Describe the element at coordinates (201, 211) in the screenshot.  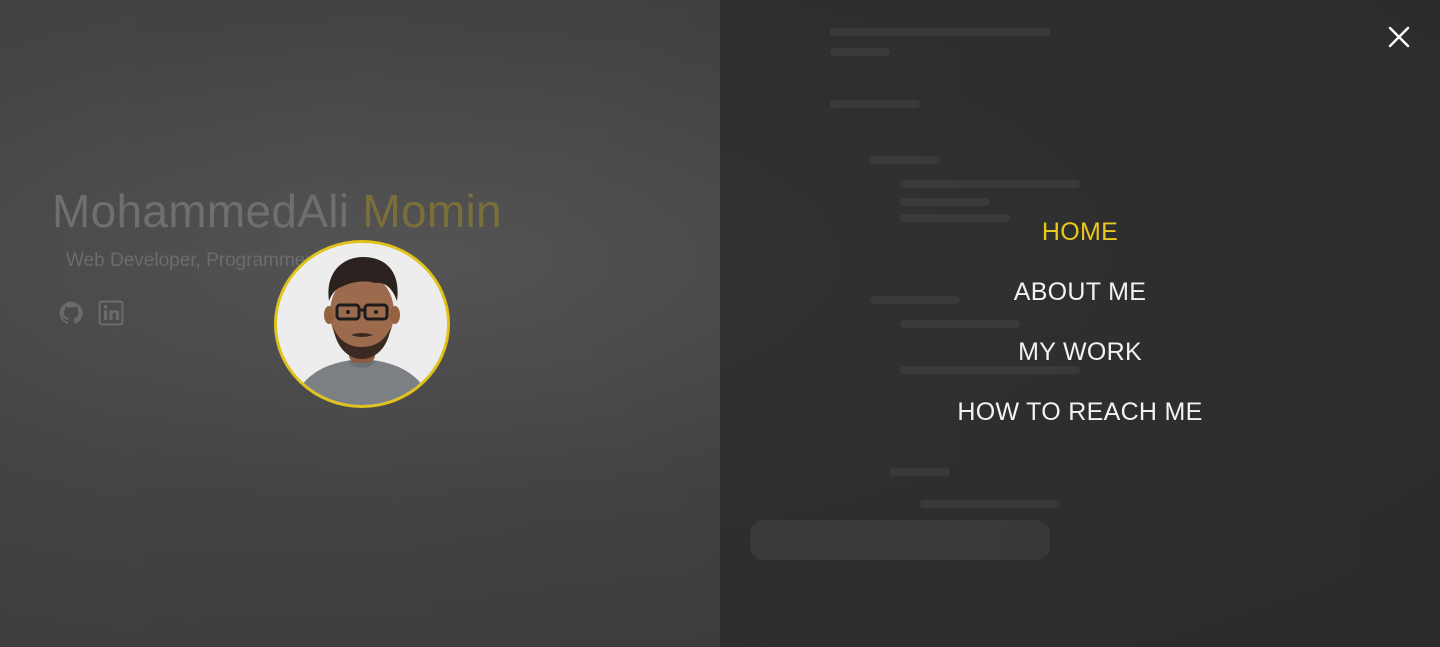
I see `hero-first-name: MohammedAli` at that location.